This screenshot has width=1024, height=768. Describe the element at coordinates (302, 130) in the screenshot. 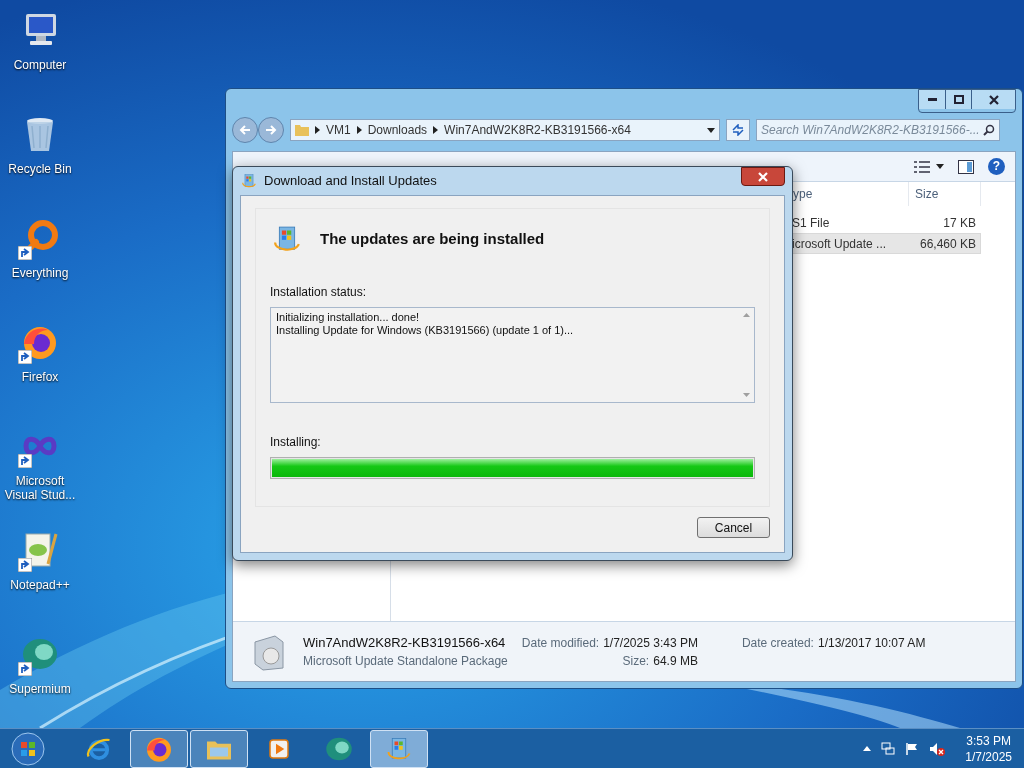

I see `folder-icon` at that location.